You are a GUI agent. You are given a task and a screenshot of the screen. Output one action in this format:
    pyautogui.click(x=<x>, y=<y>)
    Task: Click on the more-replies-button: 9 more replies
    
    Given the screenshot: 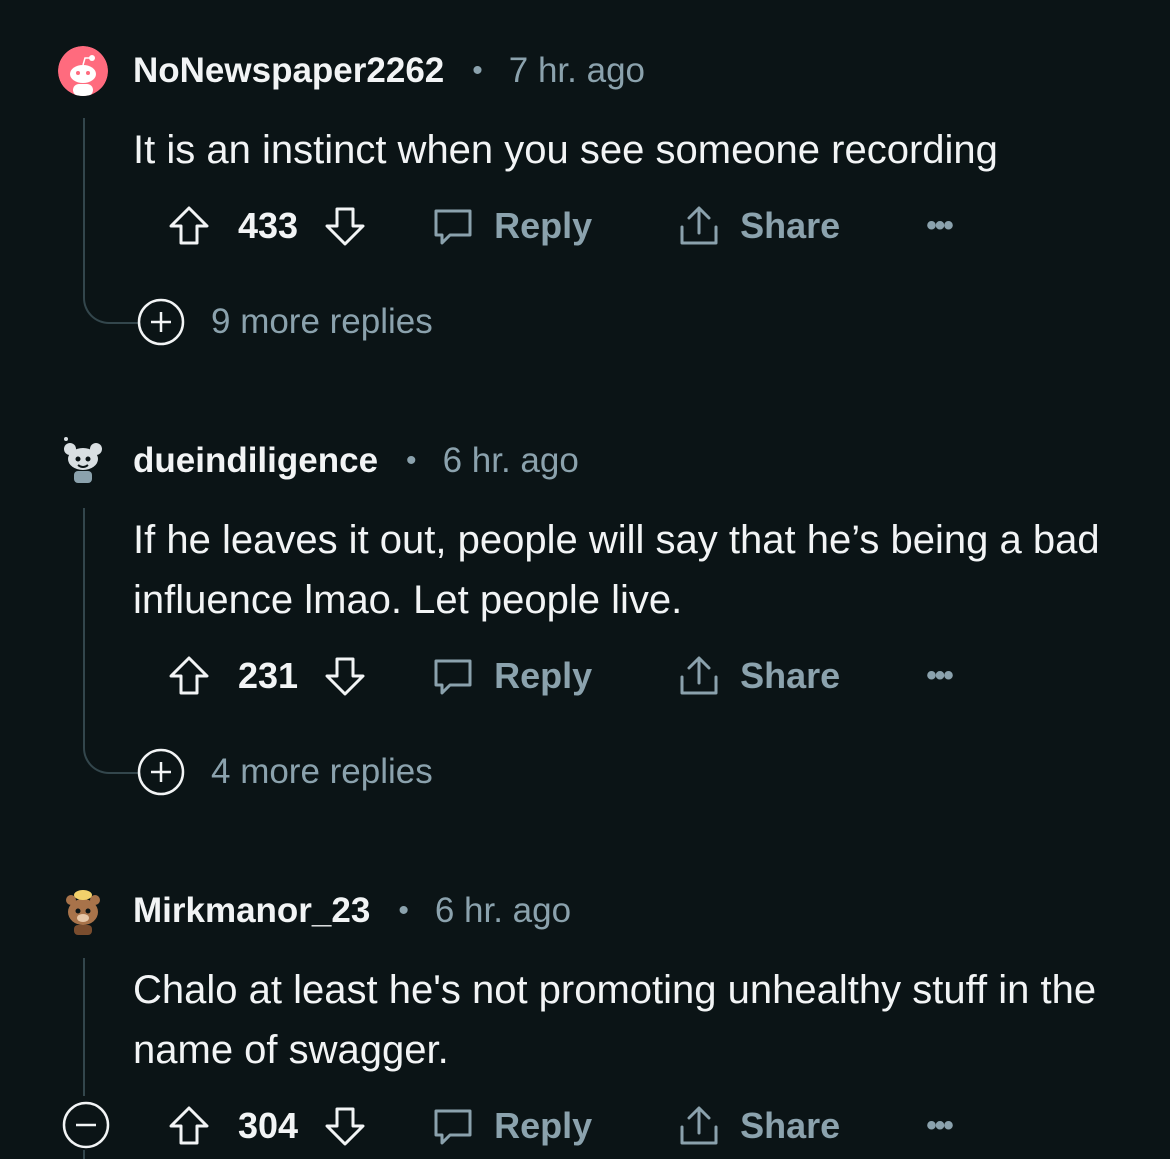 What is the action you would take?
    pyautogui.click(x=285, y=322)
    